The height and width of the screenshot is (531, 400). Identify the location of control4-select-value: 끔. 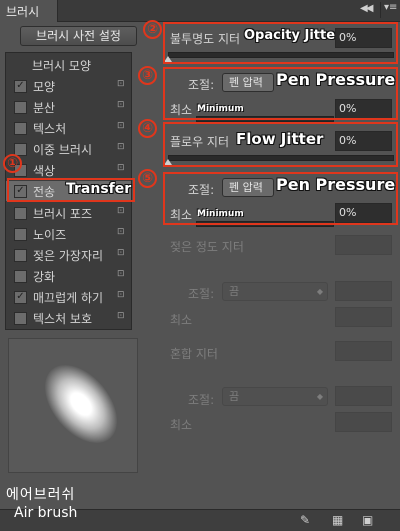
(234, 396).